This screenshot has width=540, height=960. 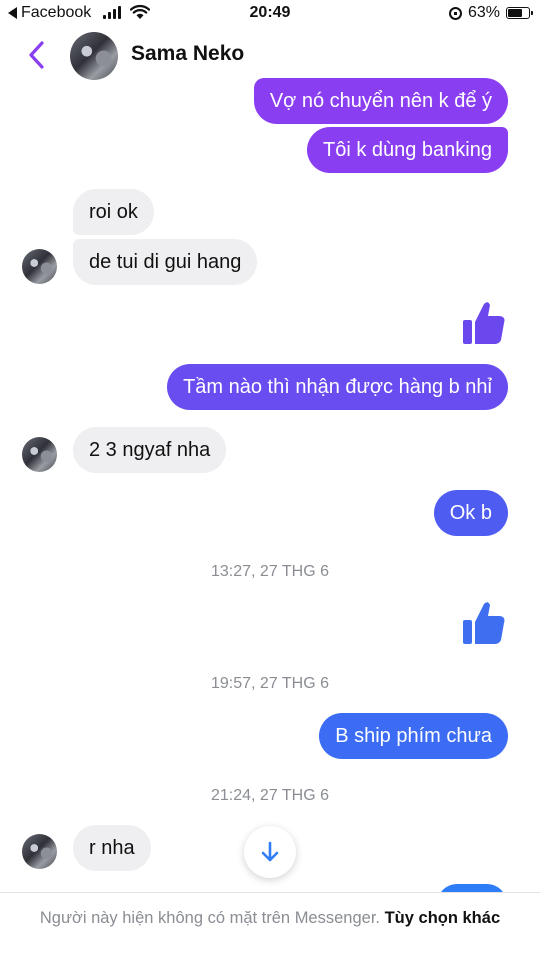 I want to click on back-chevron-icon, so click(x=37, y=55).